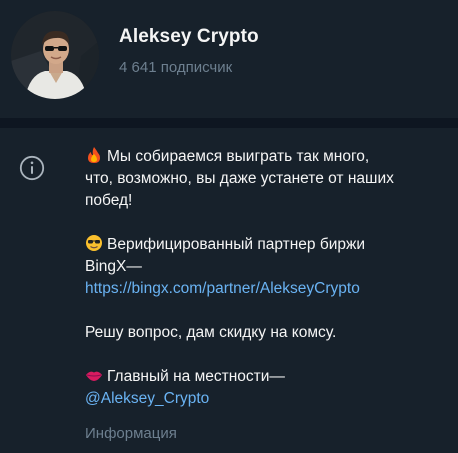  What do you see at coordinates (196, 376) in the screenshot?
I see `local-text: Главный на местности—` at bounding box center [196, 376].